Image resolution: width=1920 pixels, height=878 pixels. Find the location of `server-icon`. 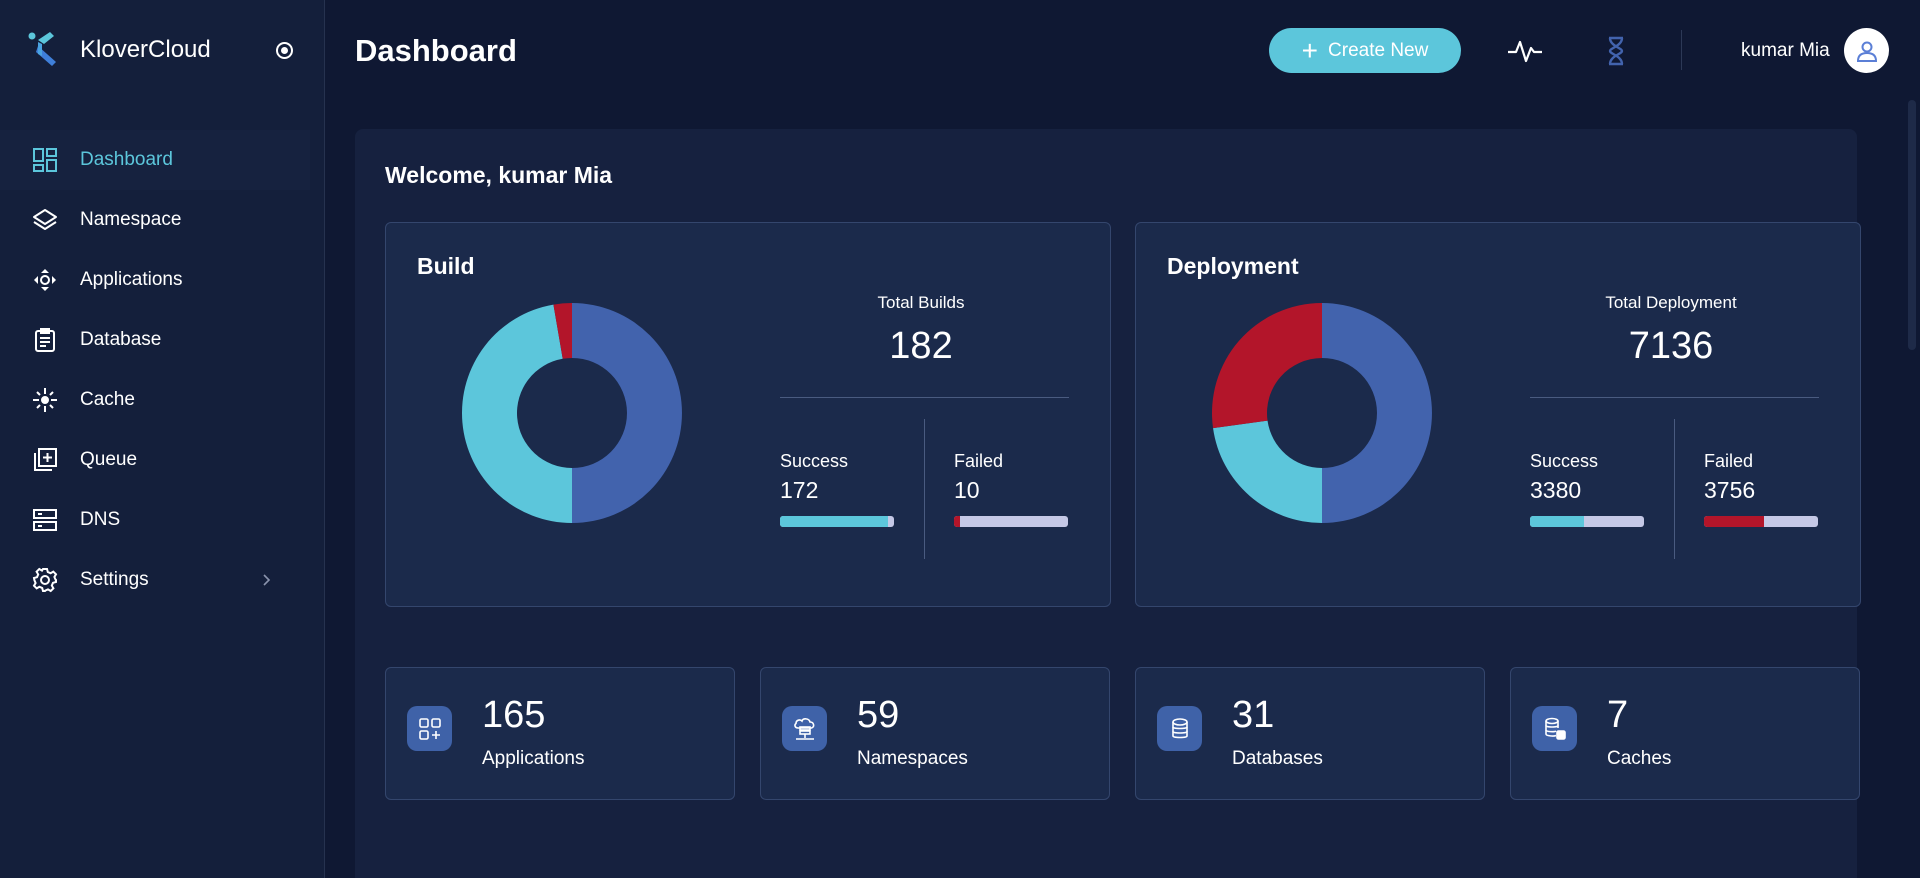

server-icon is located at coordinates (45, 520).